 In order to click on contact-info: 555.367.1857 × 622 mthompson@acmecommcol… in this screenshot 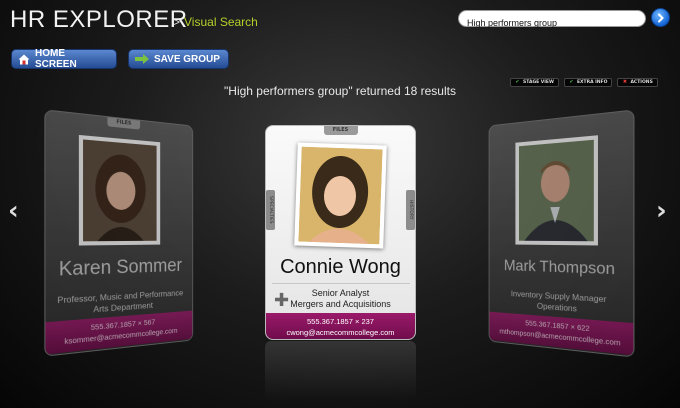, I will do `click(561, 333)`.